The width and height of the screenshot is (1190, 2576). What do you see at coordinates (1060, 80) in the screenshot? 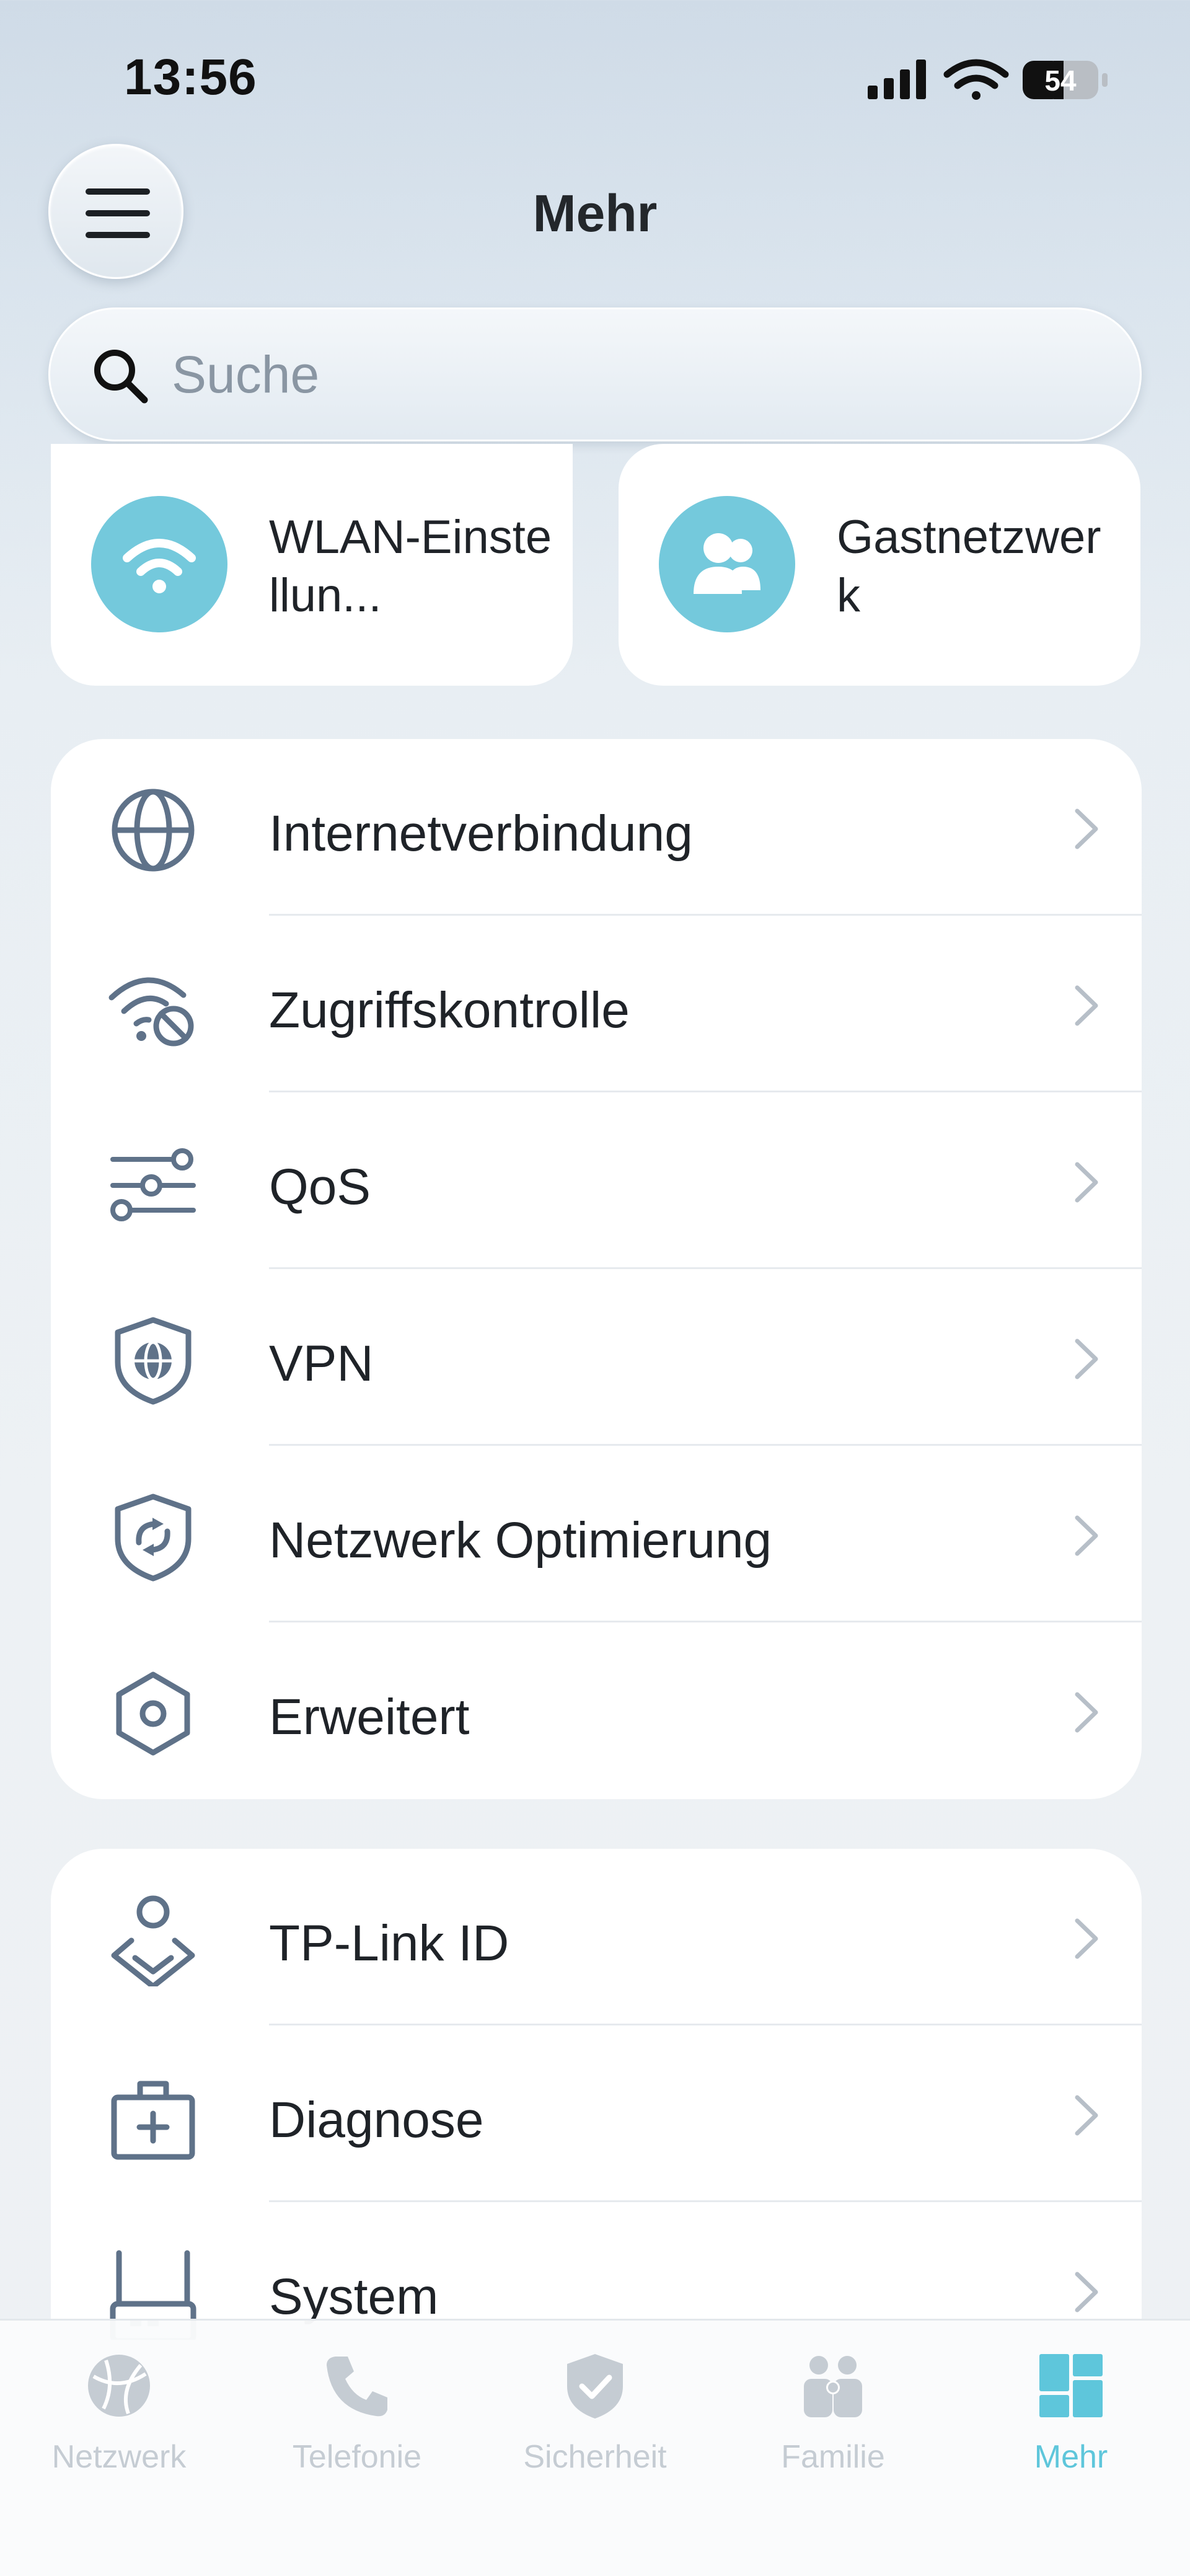
I see `battery-level: 54` at bounding box center [1060, 80].